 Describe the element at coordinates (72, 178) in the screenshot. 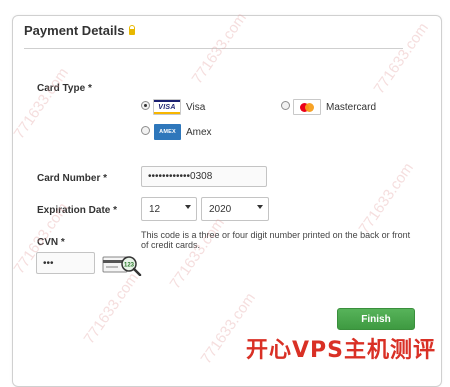

I see `card-number-label: Card Number *` at that location.